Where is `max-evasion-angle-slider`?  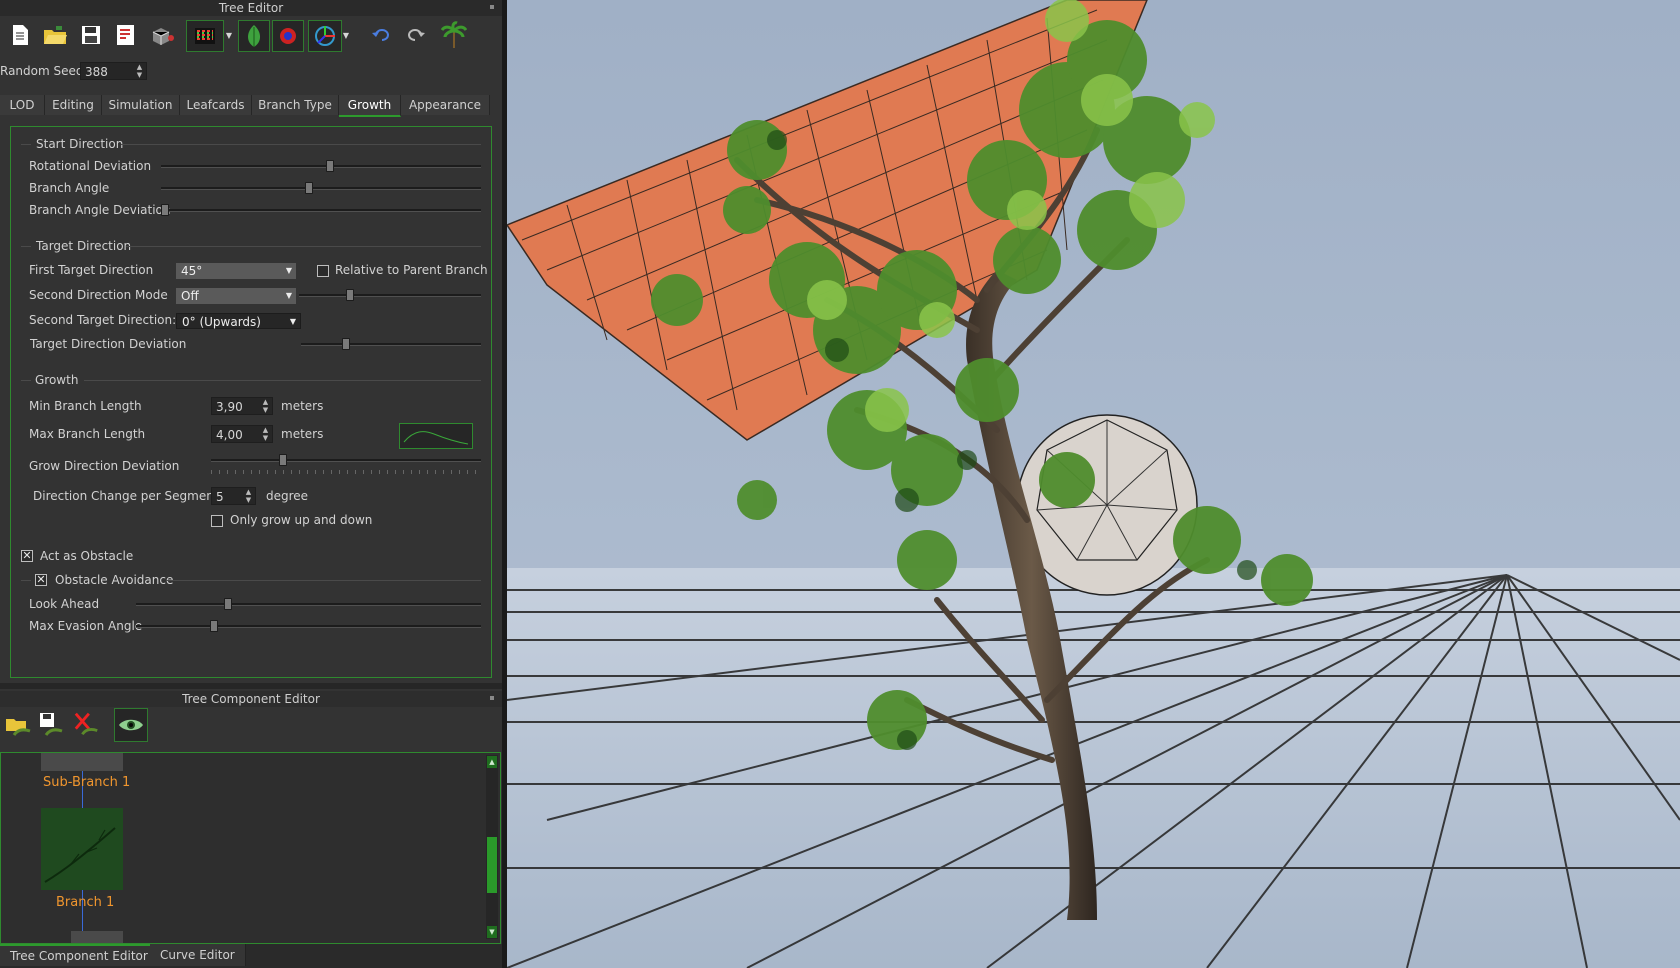 max-evasion-angle-slider is located at coordinates (308, 626).